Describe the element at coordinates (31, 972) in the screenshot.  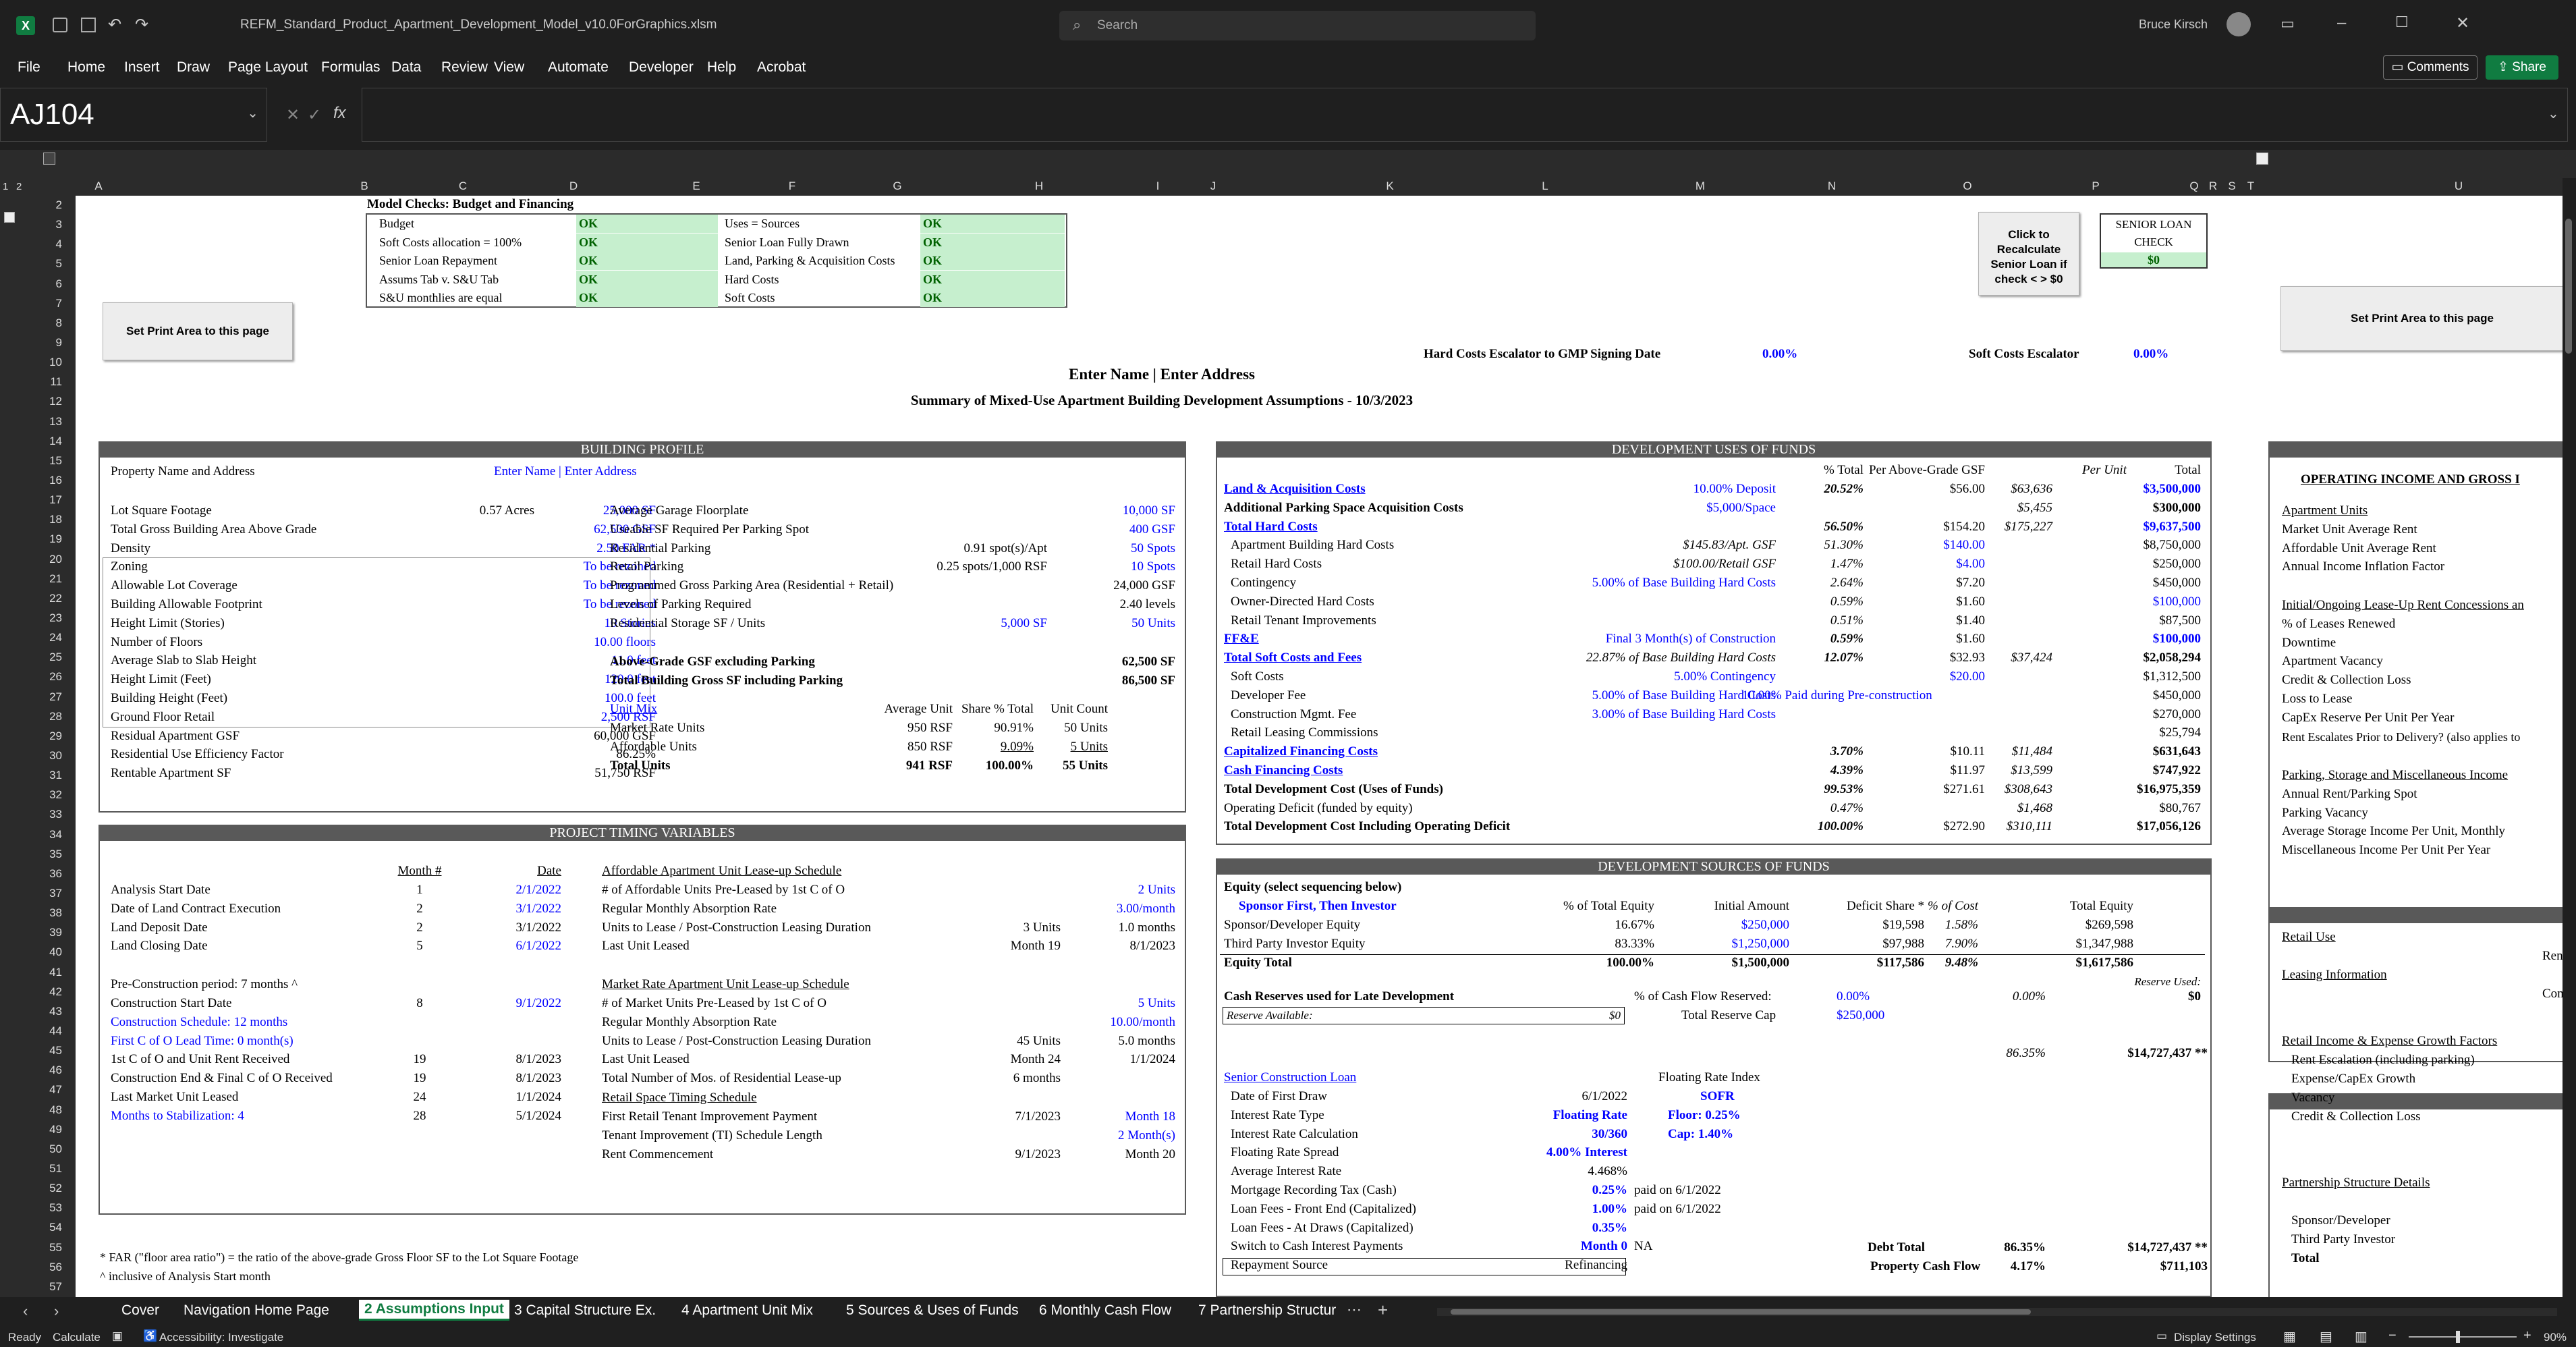
I see `row-header-41: 41` at that location.